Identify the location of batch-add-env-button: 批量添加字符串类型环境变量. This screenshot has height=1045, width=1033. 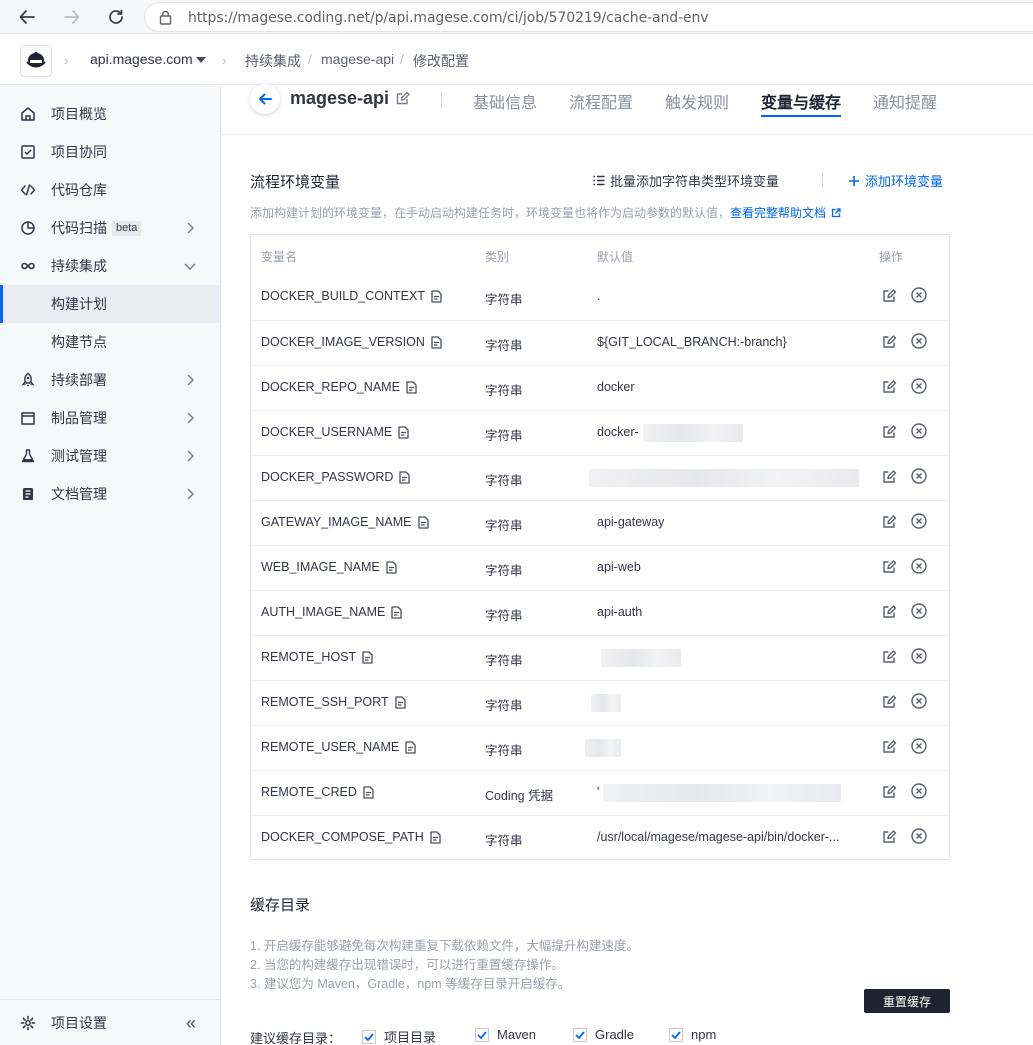
(686, 180).